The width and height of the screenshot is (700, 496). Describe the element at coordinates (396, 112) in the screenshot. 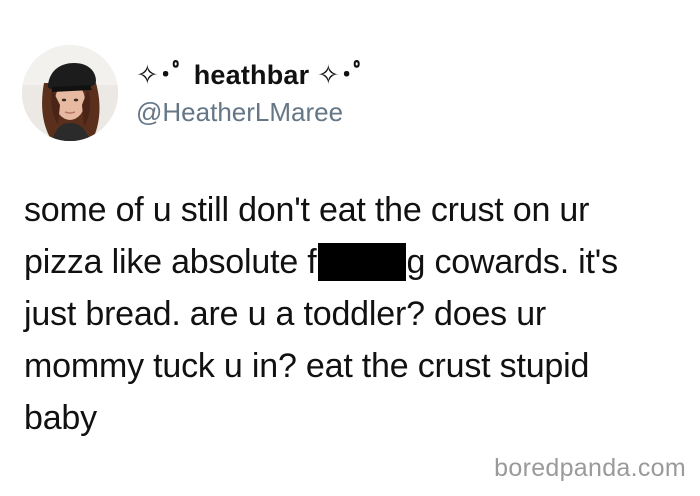

I see `user-handle: @HeatherLMaree` at that location.